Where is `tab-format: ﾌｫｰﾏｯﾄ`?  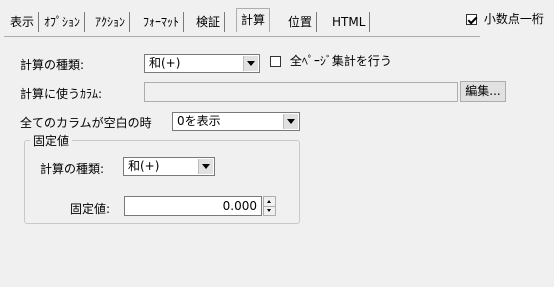 tab-format: ﾌｫｰﾏｯﾄ is located at coordinates (162, 22).